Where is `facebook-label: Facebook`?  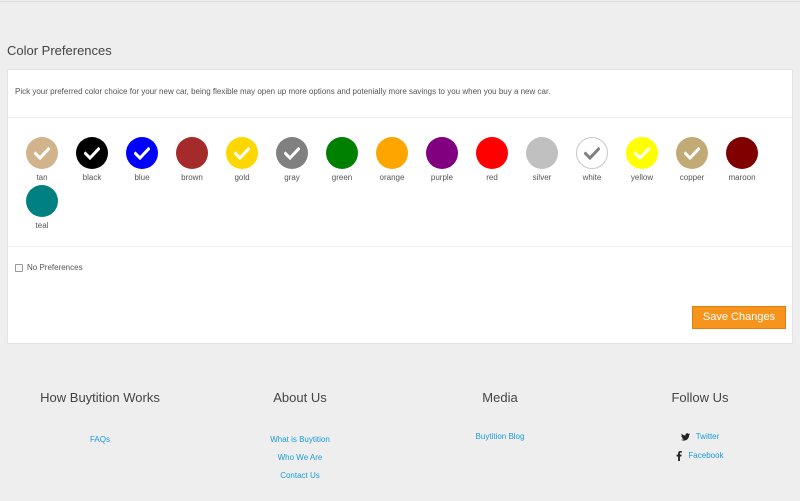
facebook-label: Facebook is located at coordinates (706, 455).